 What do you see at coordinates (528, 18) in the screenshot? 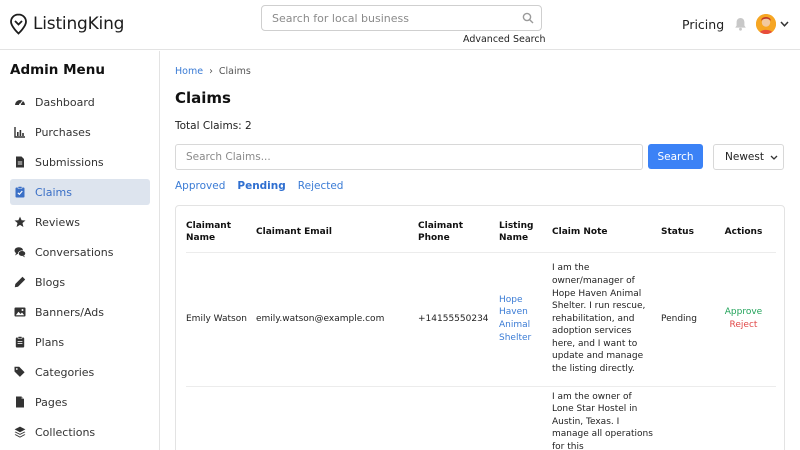
I see `search-icon` at bounding box center [528, 18].